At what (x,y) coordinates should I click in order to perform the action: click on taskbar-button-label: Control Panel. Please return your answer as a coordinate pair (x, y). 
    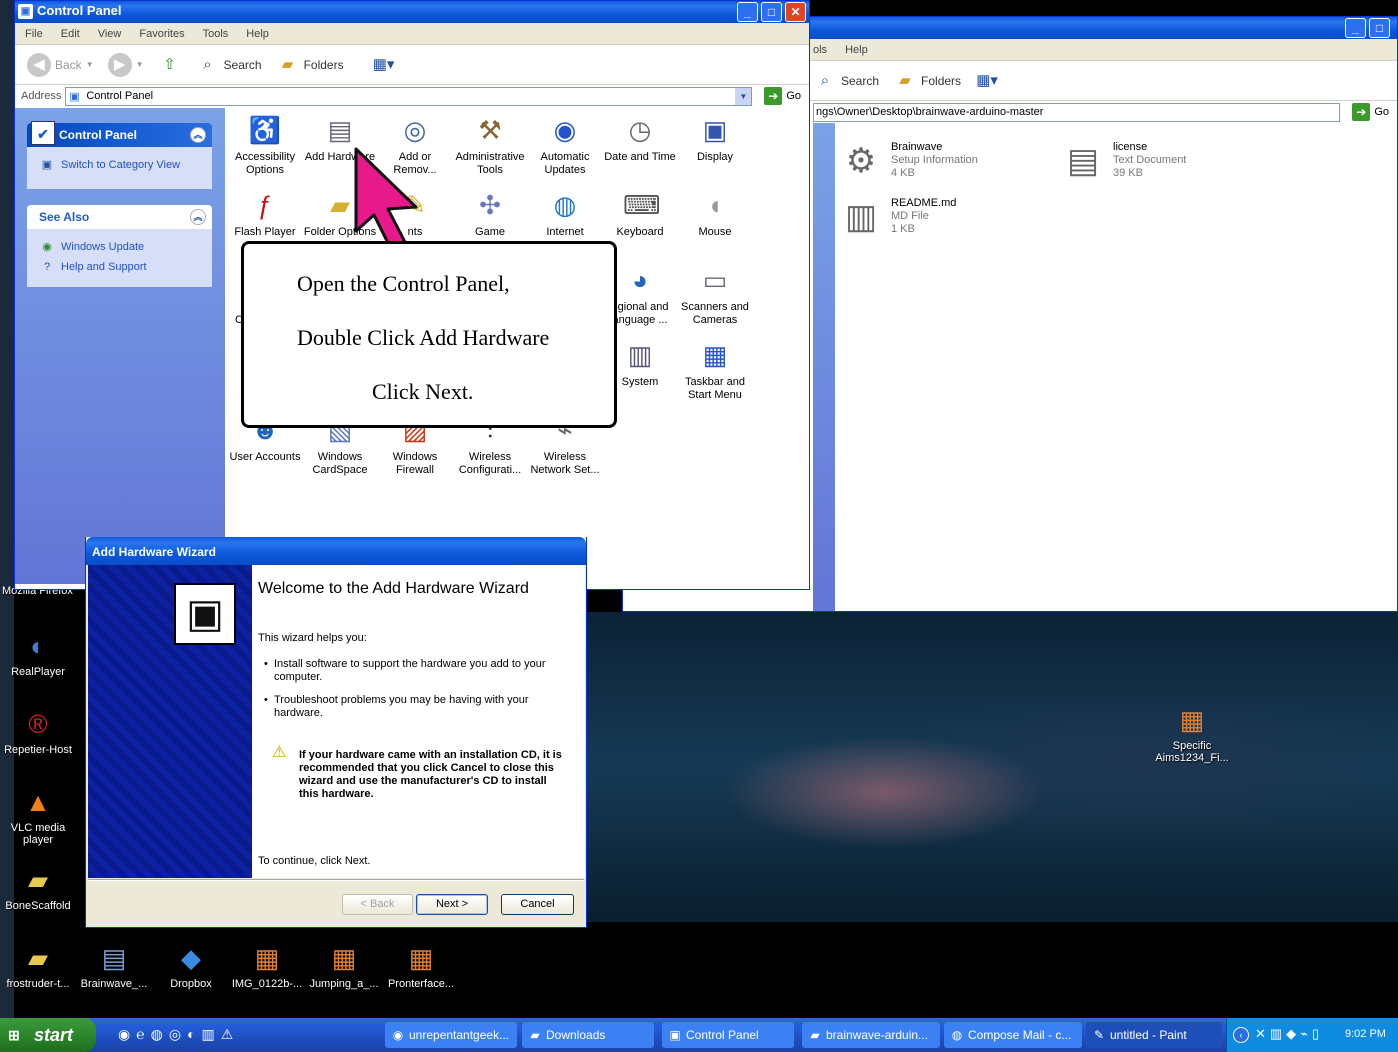
    Looking at the image, I should click on (722, 1035).